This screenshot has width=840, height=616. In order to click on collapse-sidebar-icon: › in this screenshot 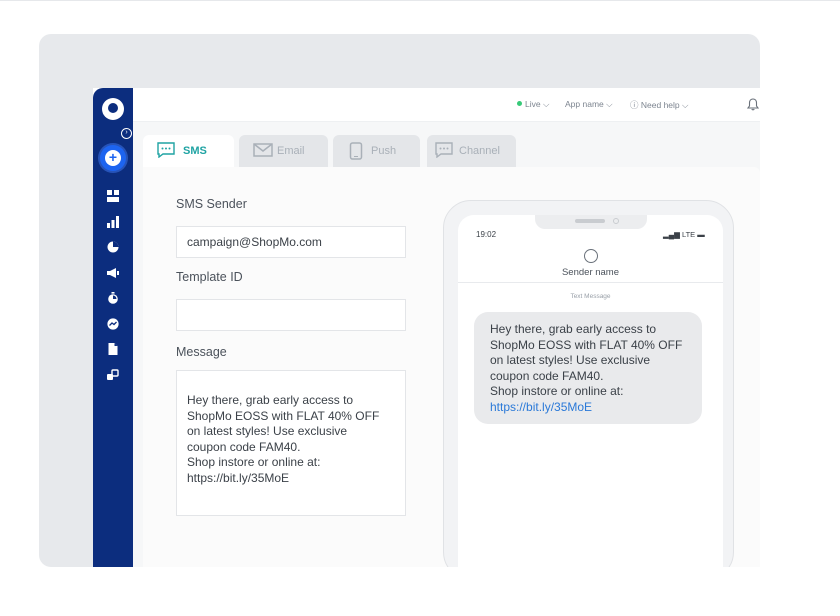, I will do `click(126, 133)`.